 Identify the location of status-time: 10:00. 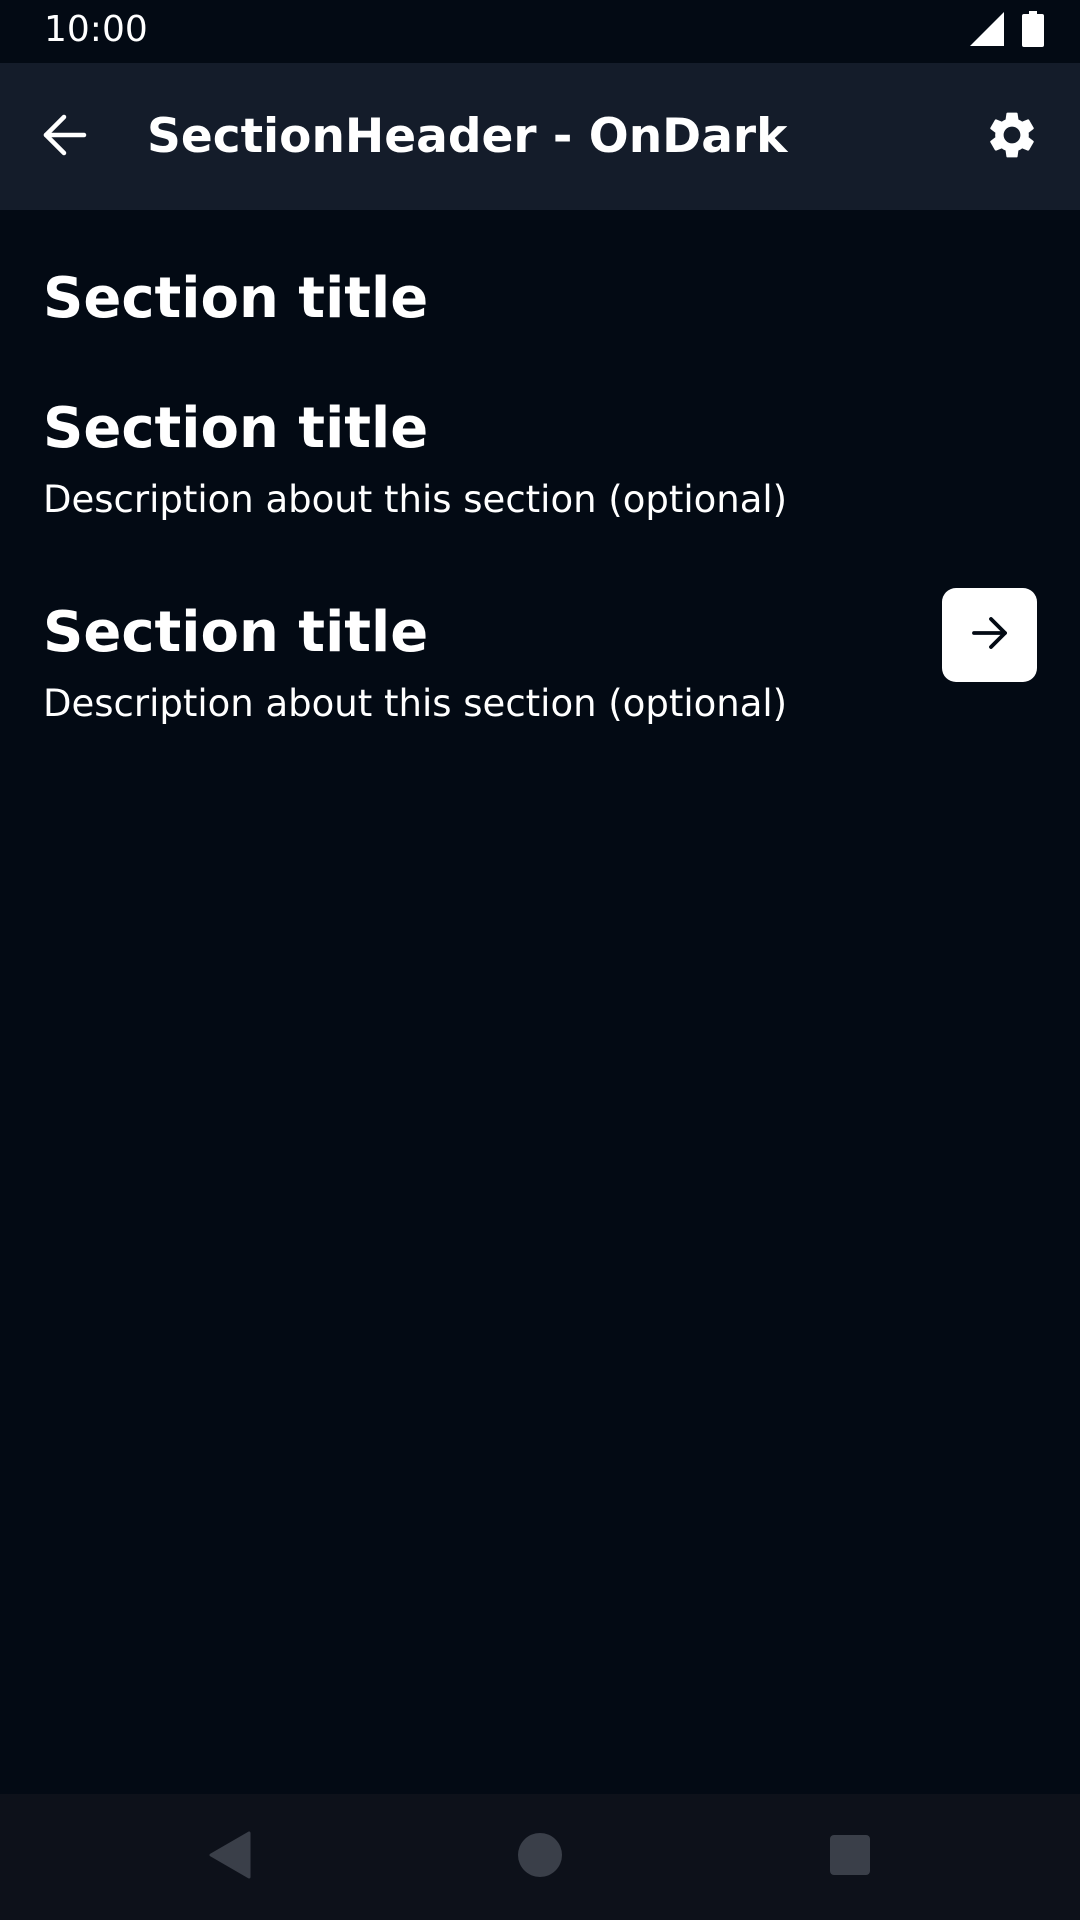
(96, 29).